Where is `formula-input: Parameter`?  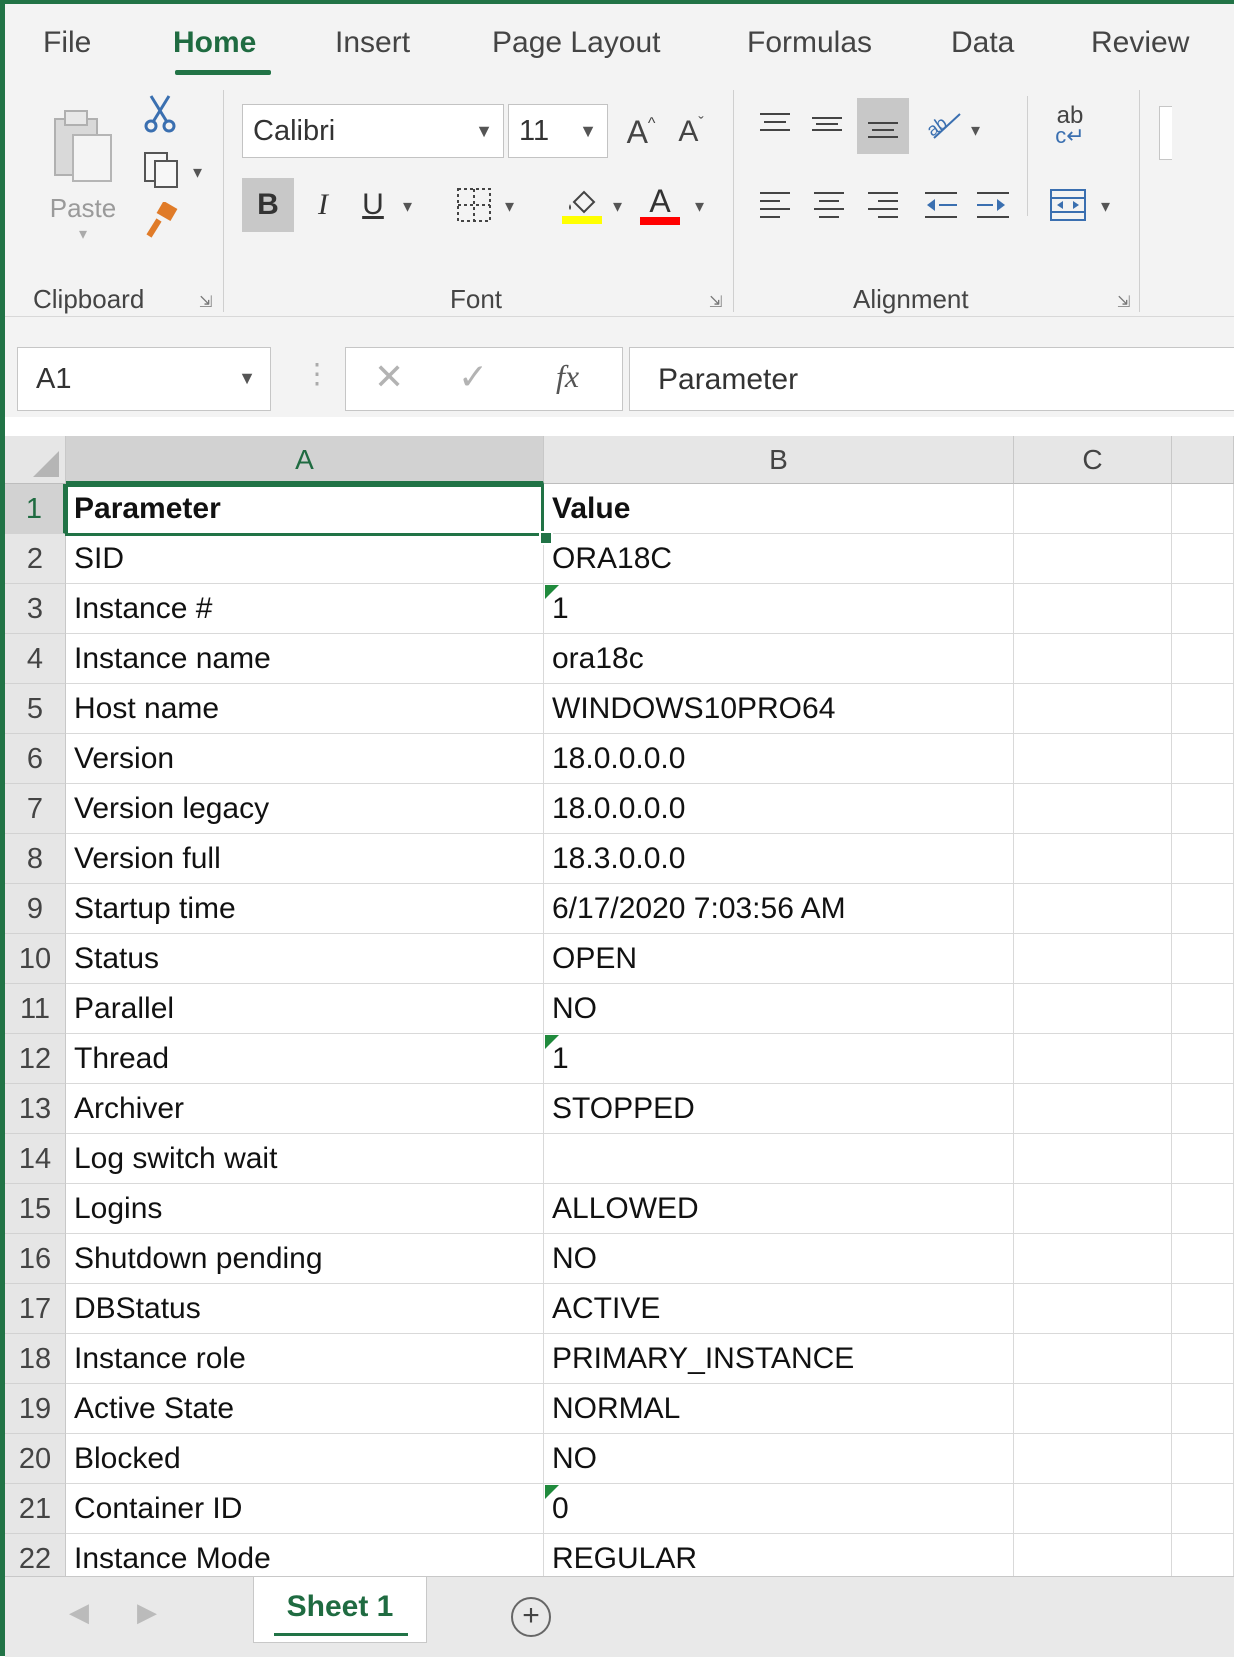
formula-input: Parameter is located at coordinates (931, 379).